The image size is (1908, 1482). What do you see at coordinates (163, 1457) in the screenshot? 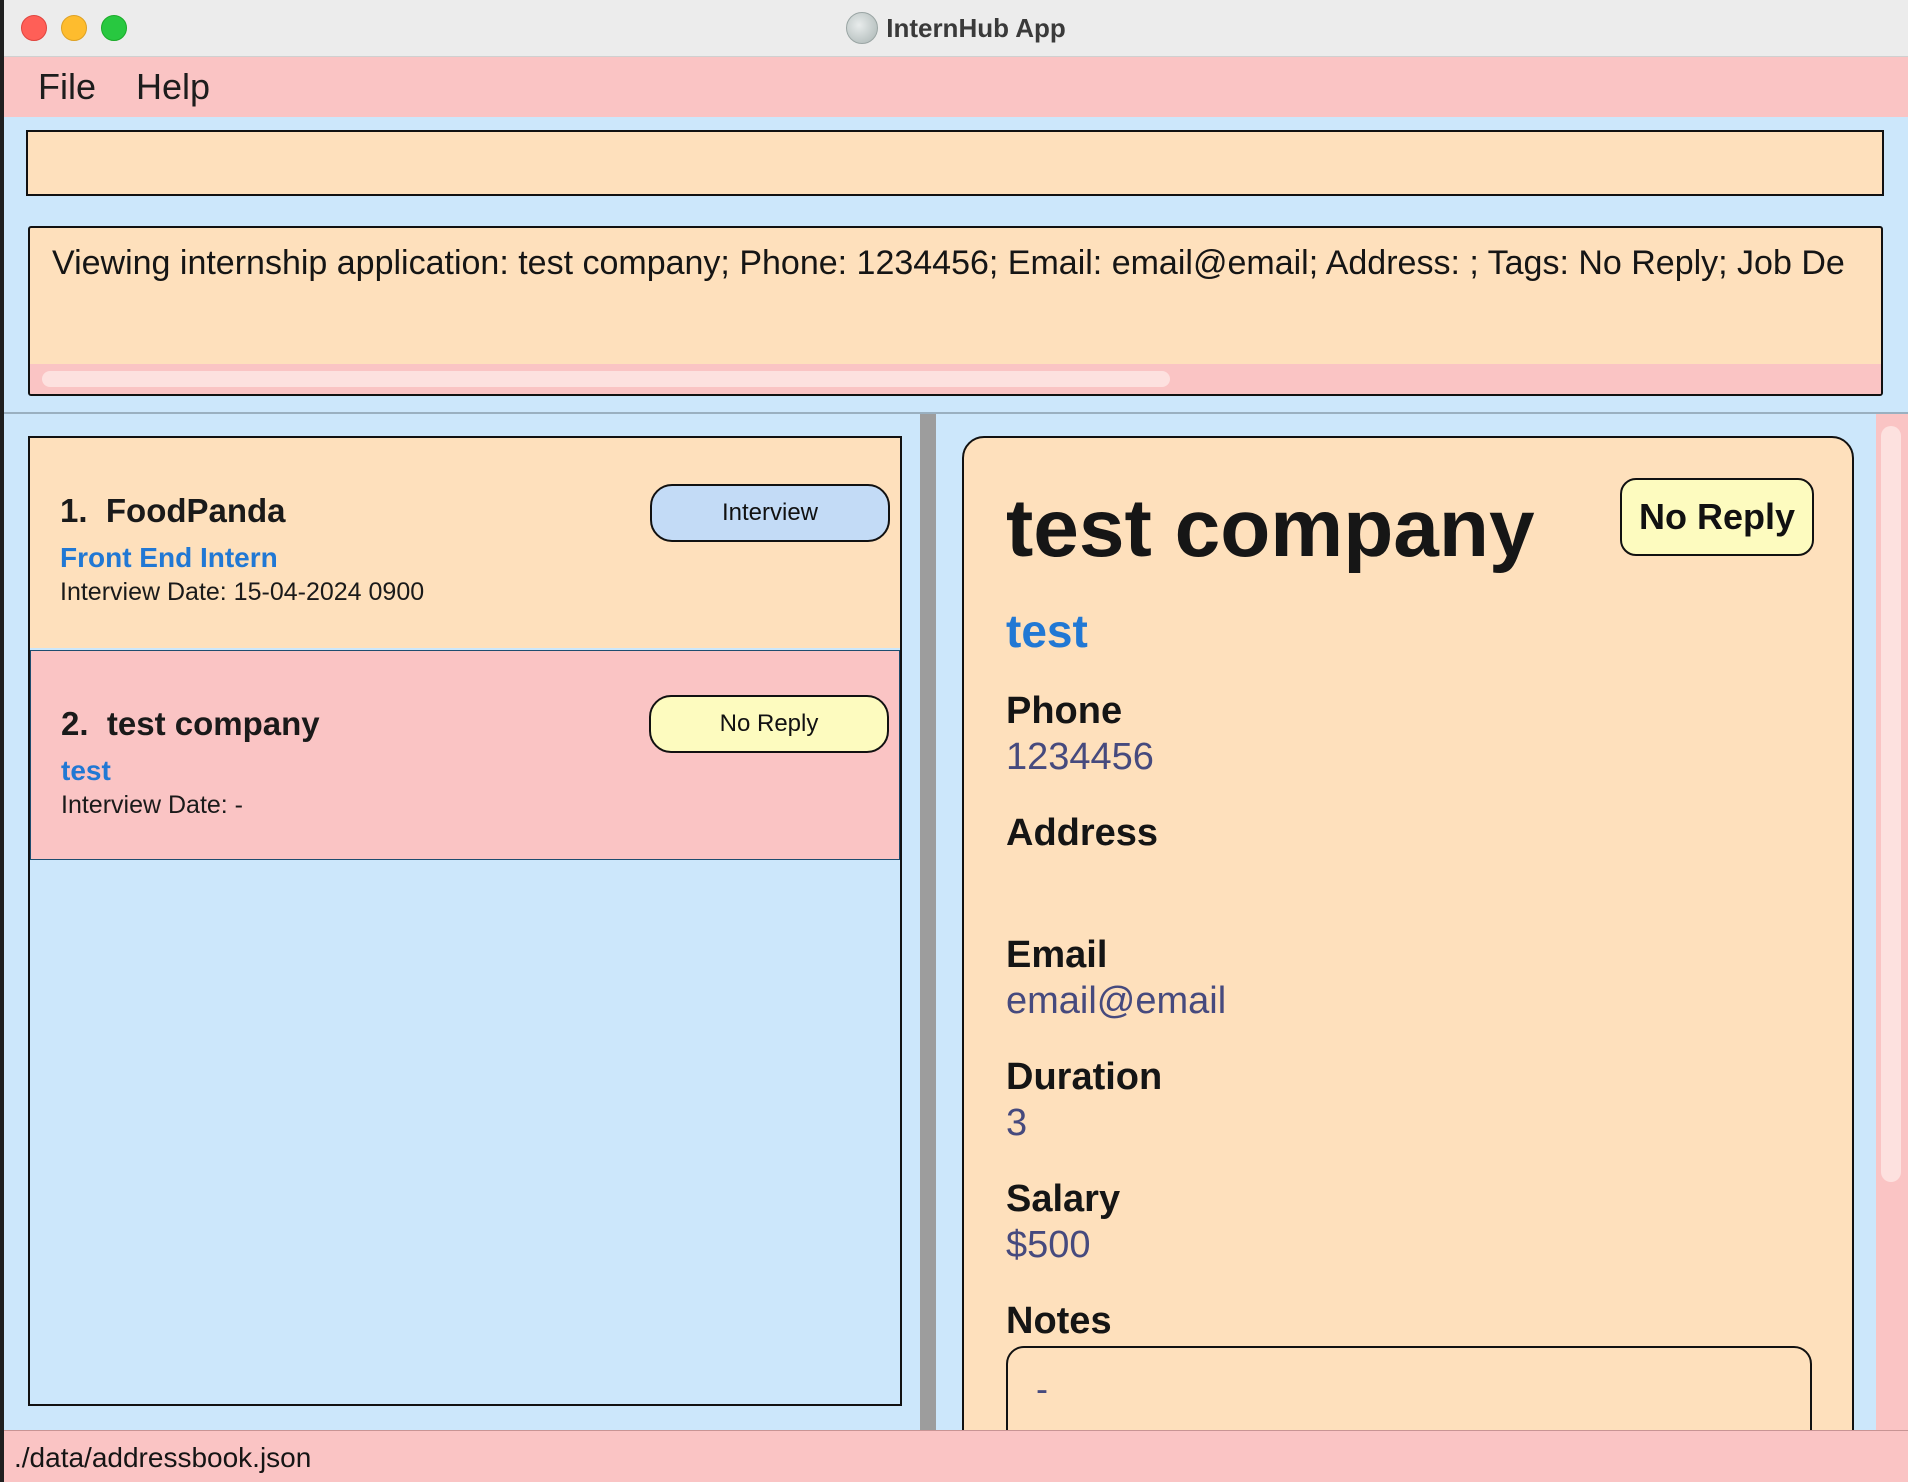
I see `data-file-path: ./data/addressbook.json` at bounding box center [163, 1457].